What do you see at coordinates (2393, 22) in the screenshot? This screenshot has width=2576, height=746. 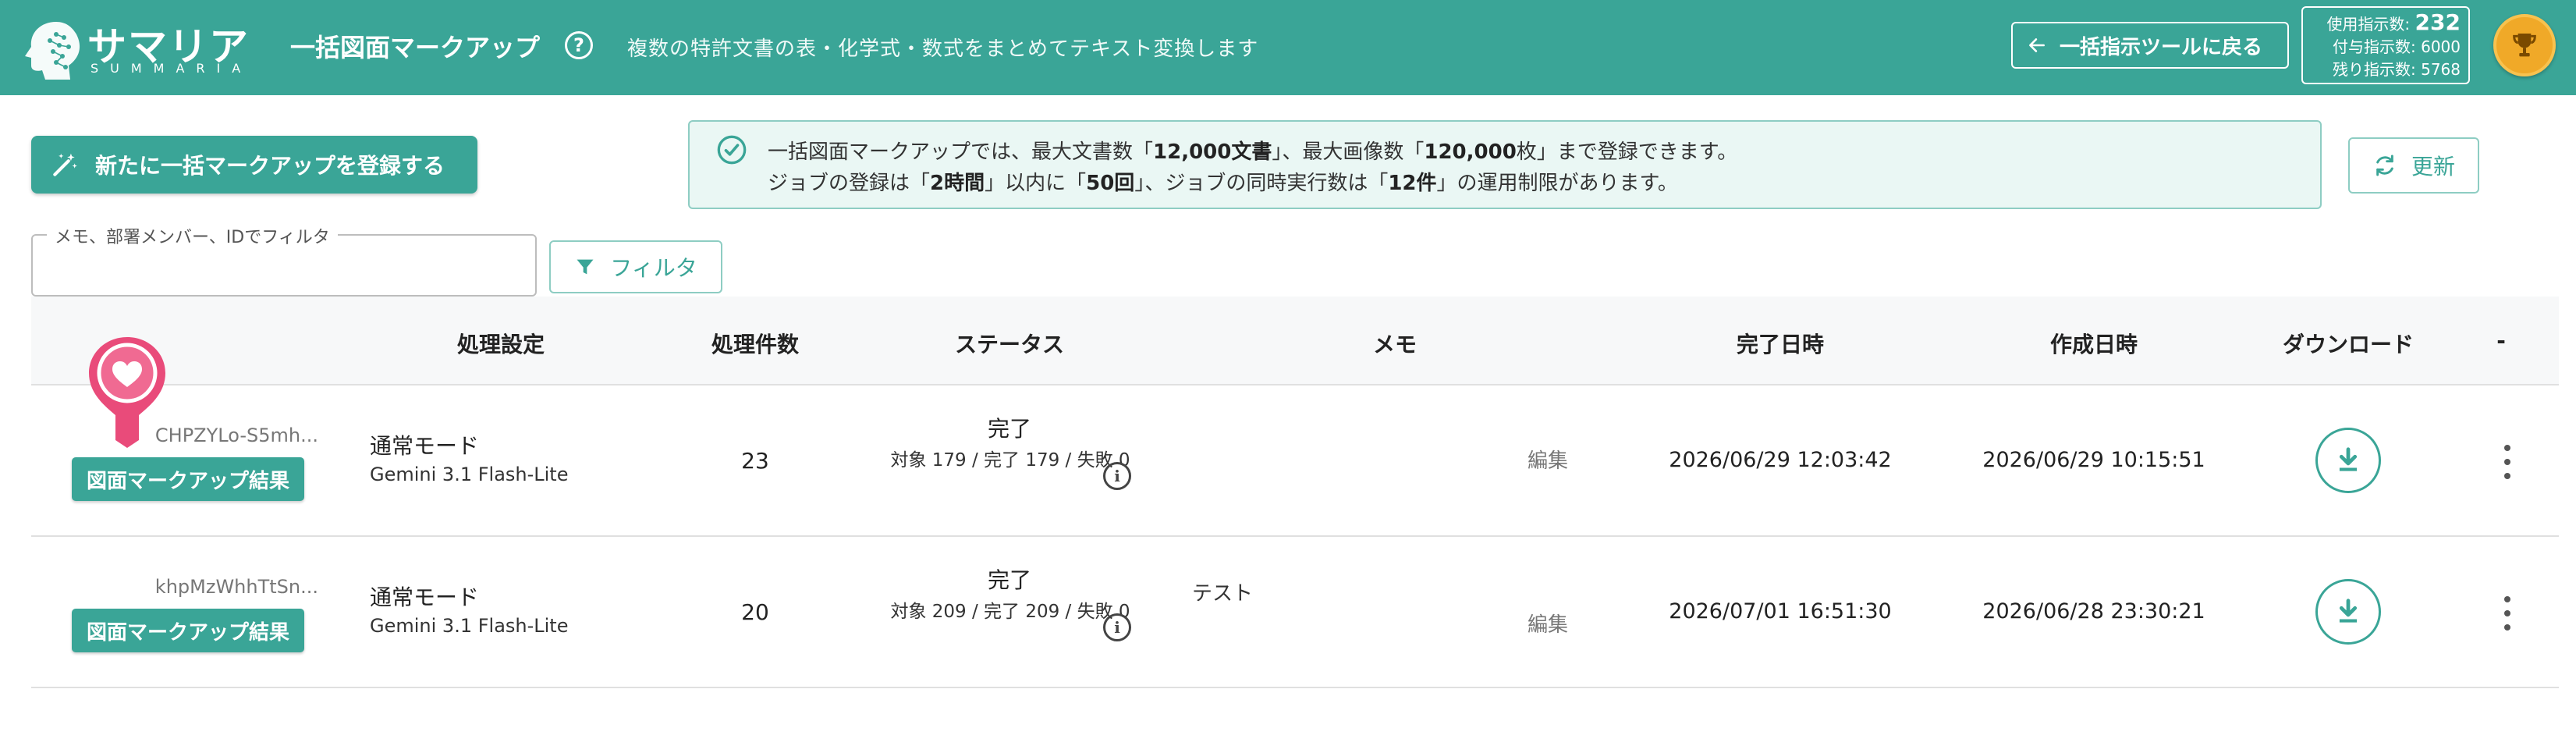 I see `used-count: 使用指示数: 232` at bounding box center [2393, 22].